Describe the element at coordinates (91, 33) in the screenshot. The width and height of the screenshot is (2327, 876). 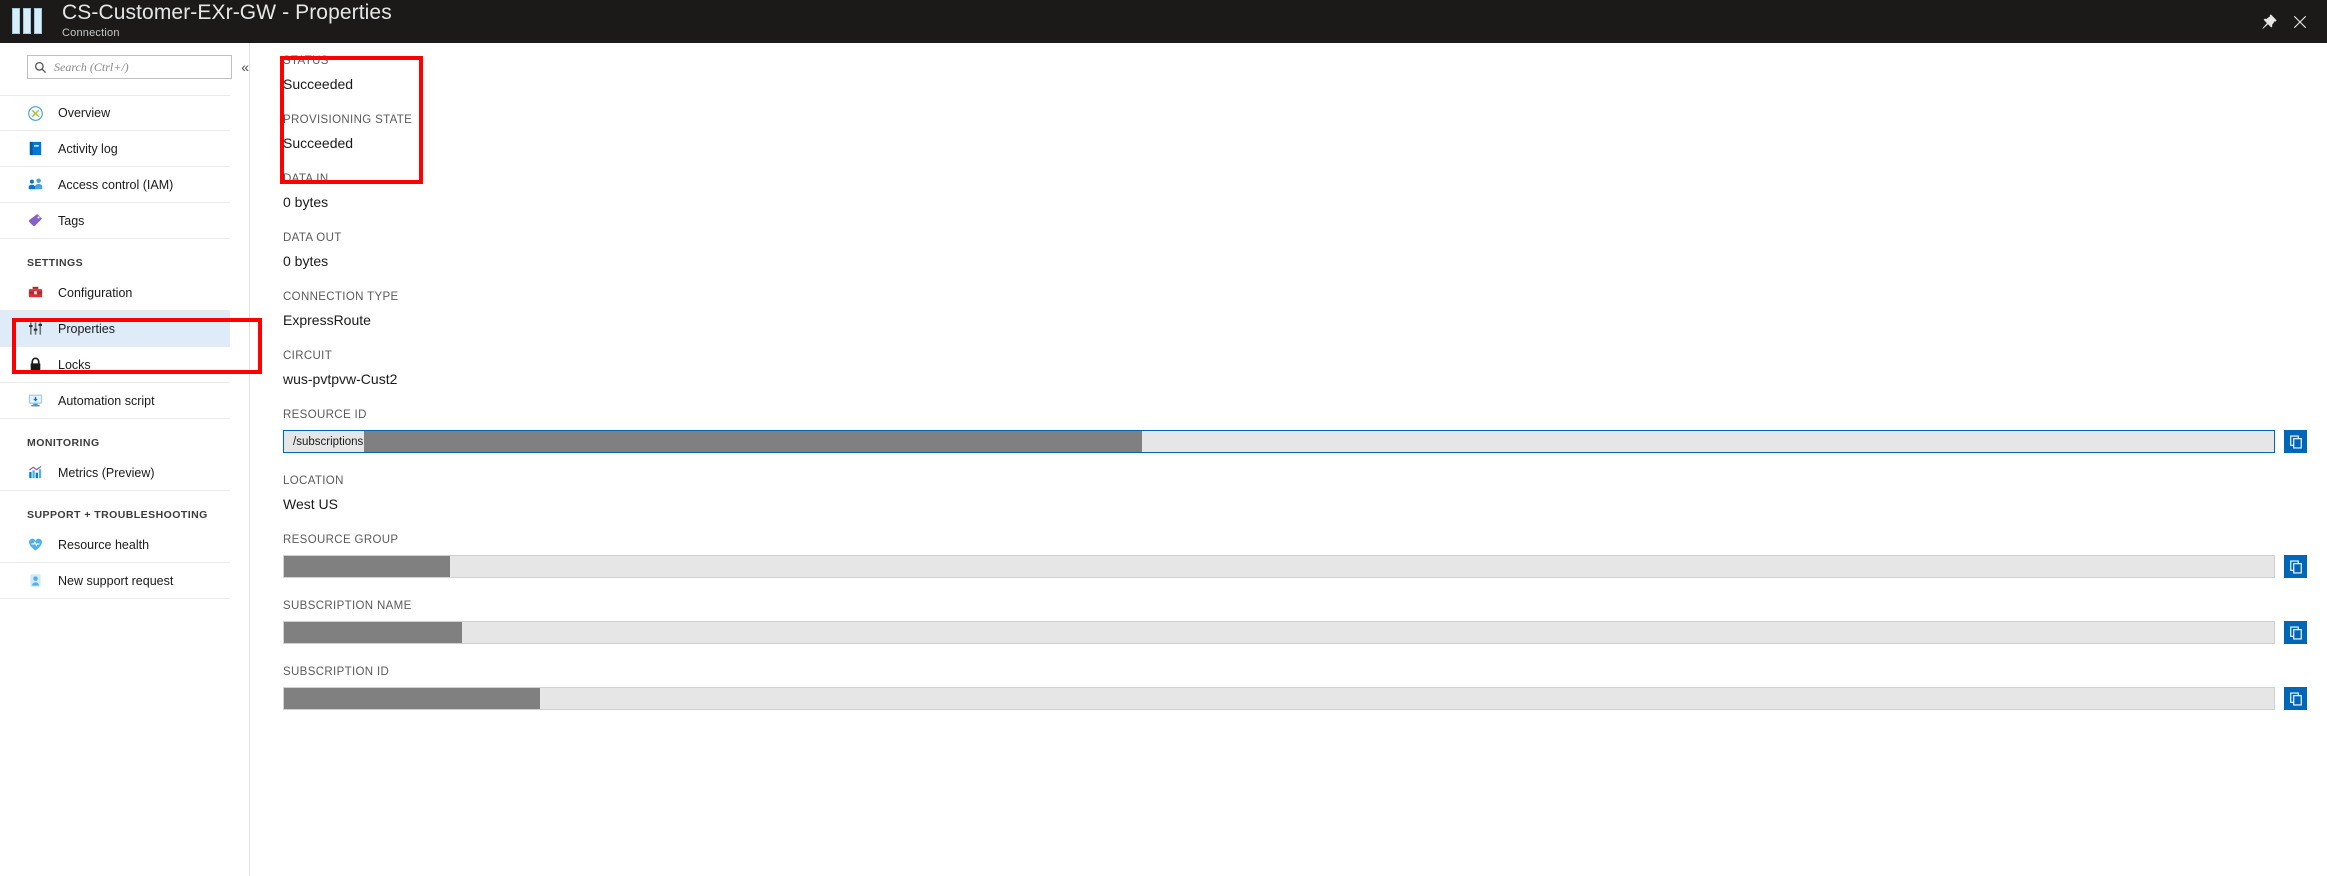
I see `page-subtitle: Connection` at that location.